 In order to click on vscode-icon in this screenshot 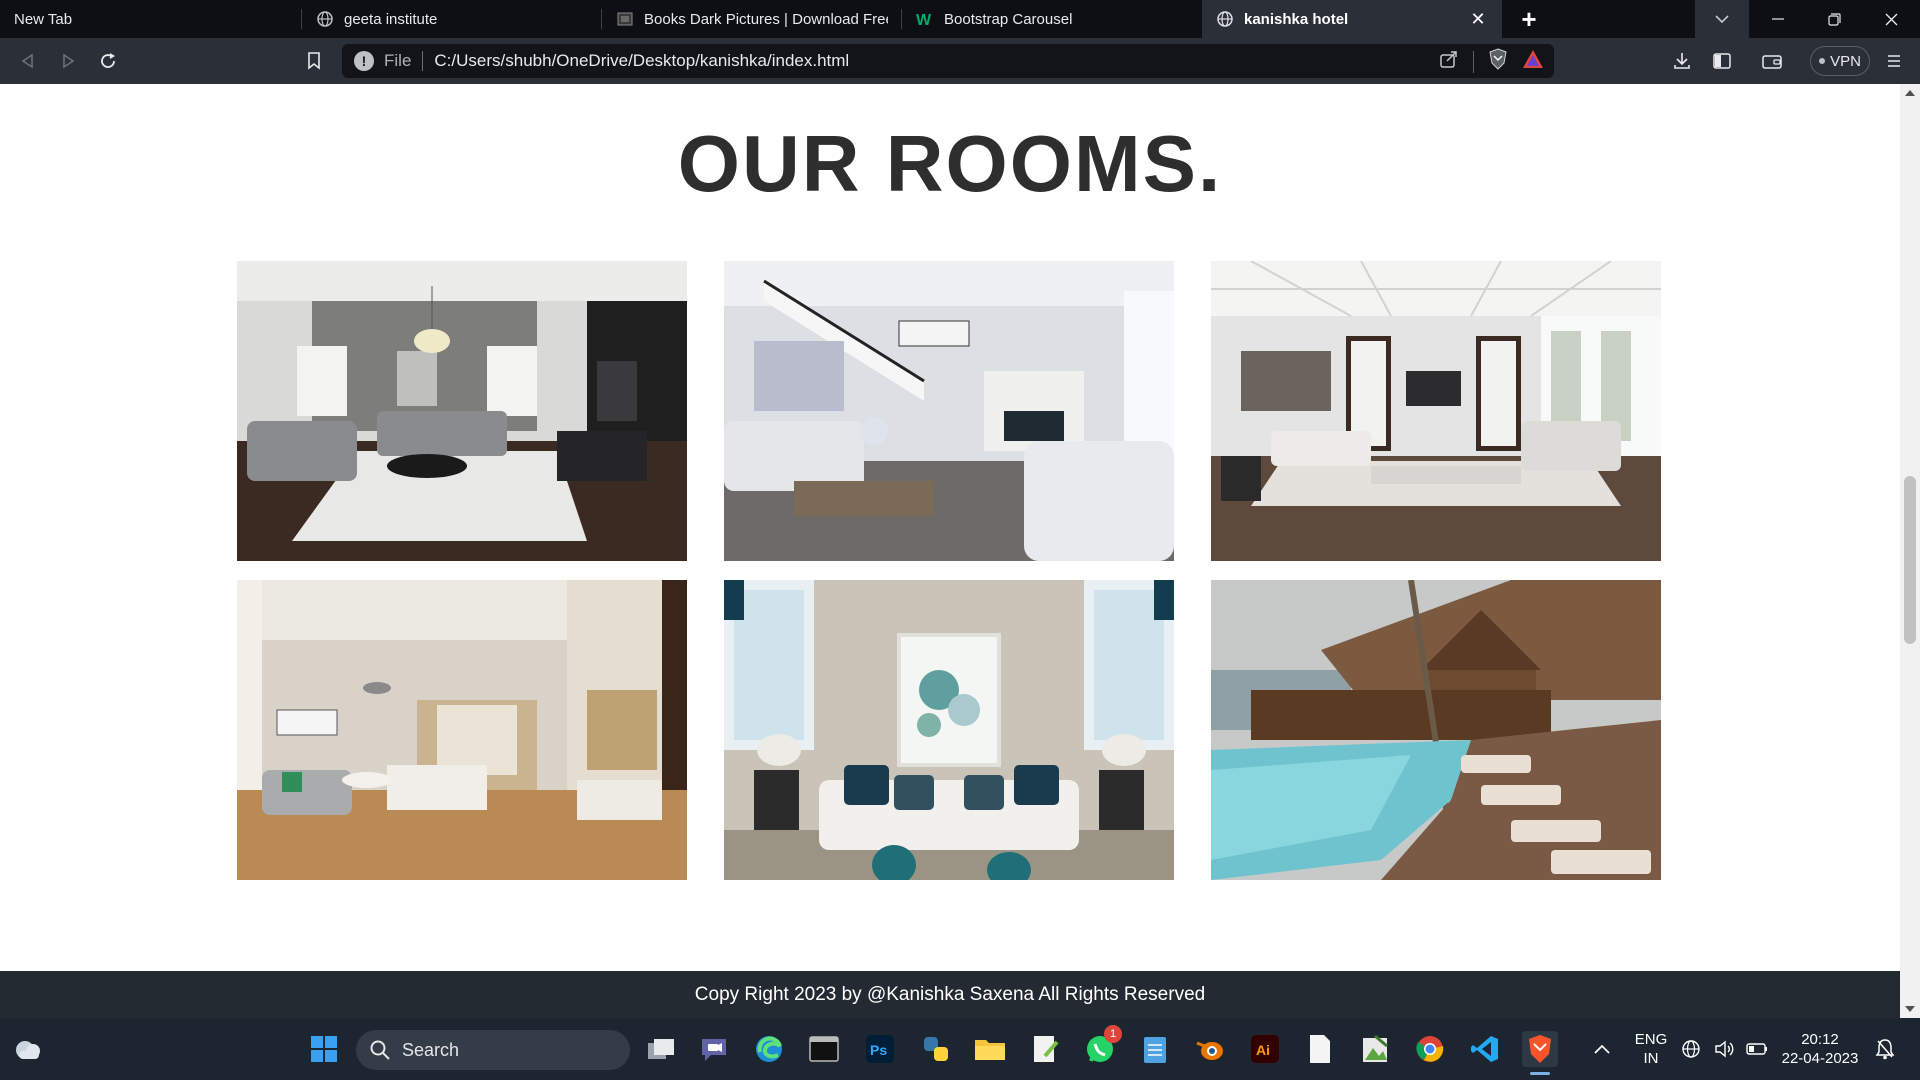, I will do `click(1484, 1049)`.